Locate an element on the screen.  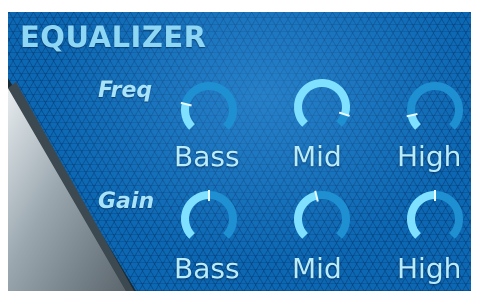
freq-bass-label: Bass is located at coordinates (207, 156).